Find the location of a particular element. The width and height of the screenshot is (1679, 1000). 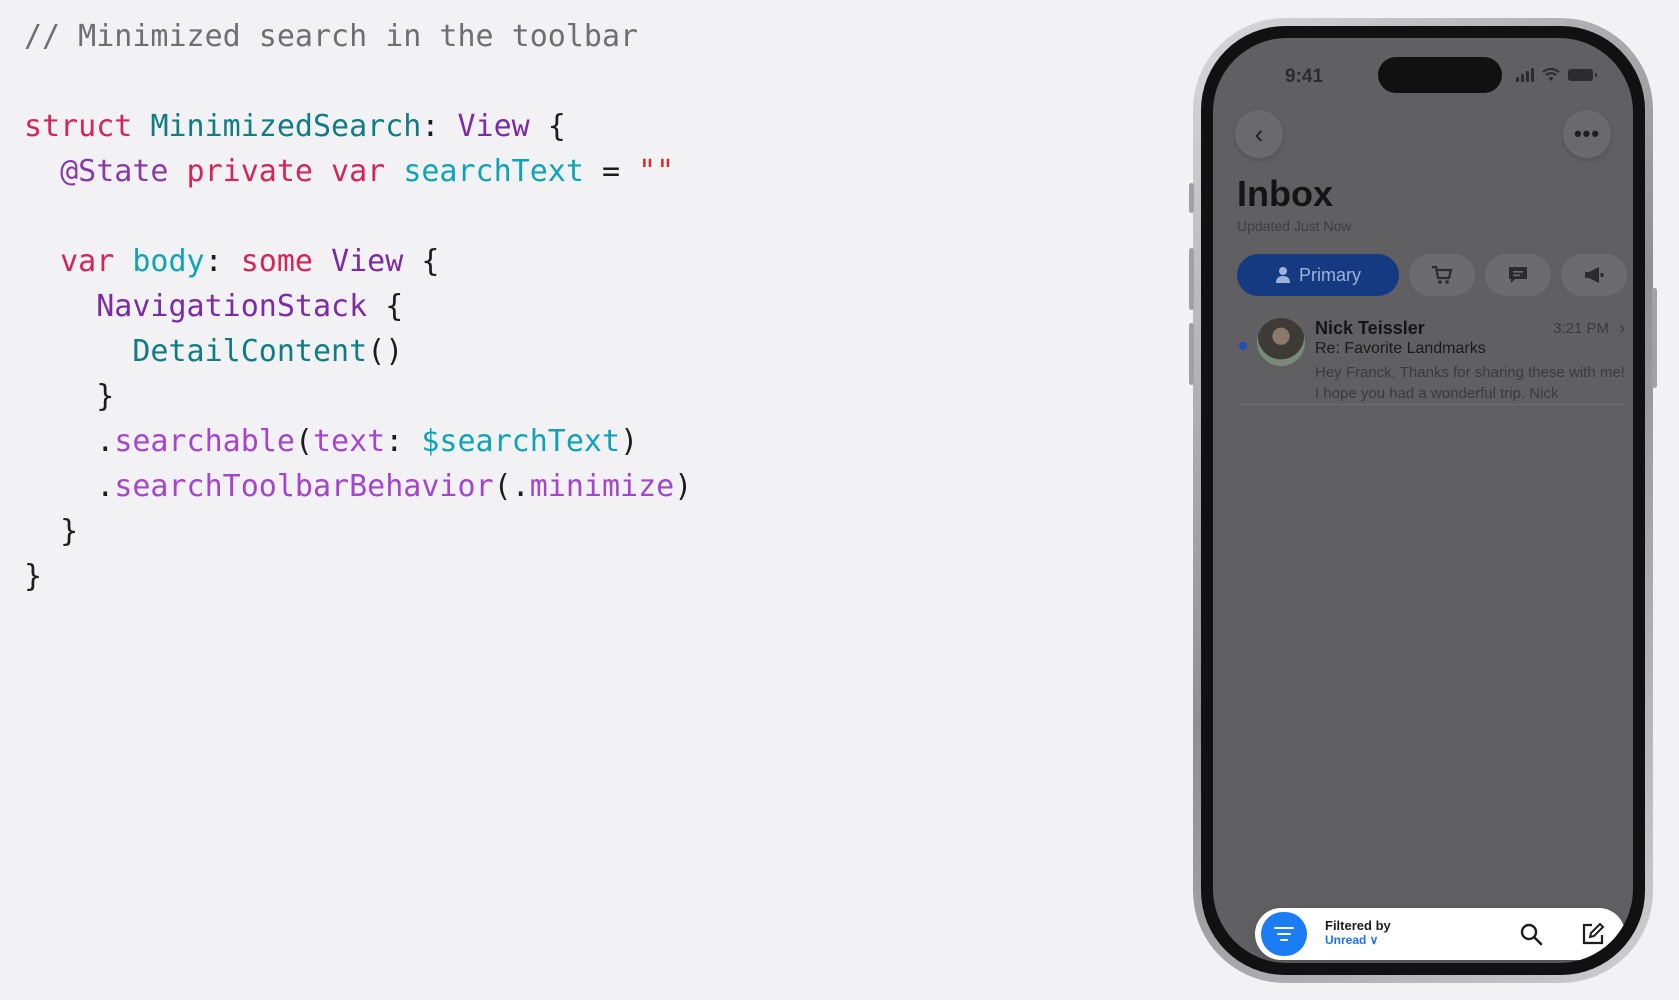

mail-subject: Re: Favorite Landmarks is located at coordinates (1400, 348).